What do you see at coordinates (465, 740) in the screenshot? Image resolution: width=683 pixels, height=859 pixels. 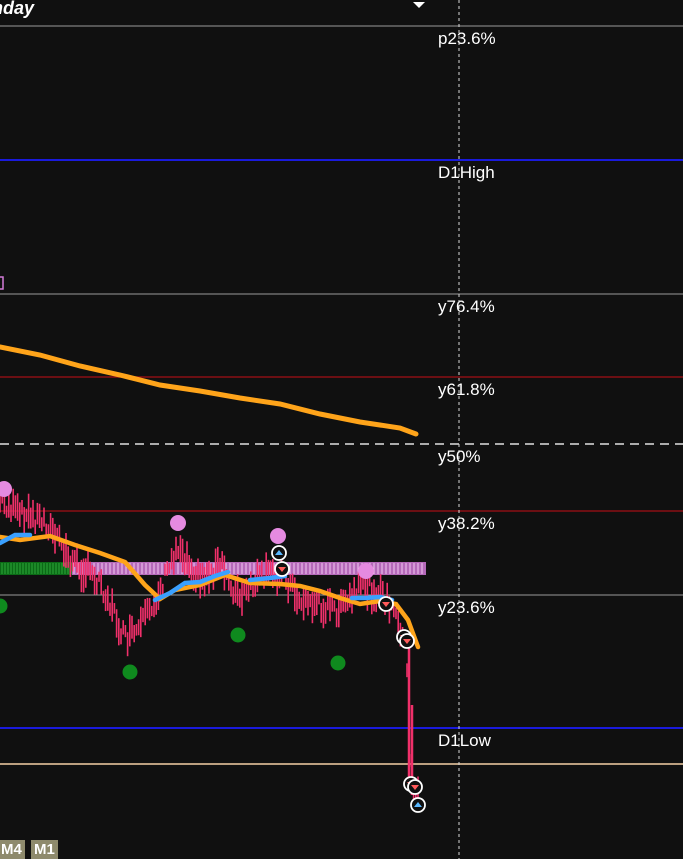 I see `level-label: D1Low` at bounding box center [465, 740].